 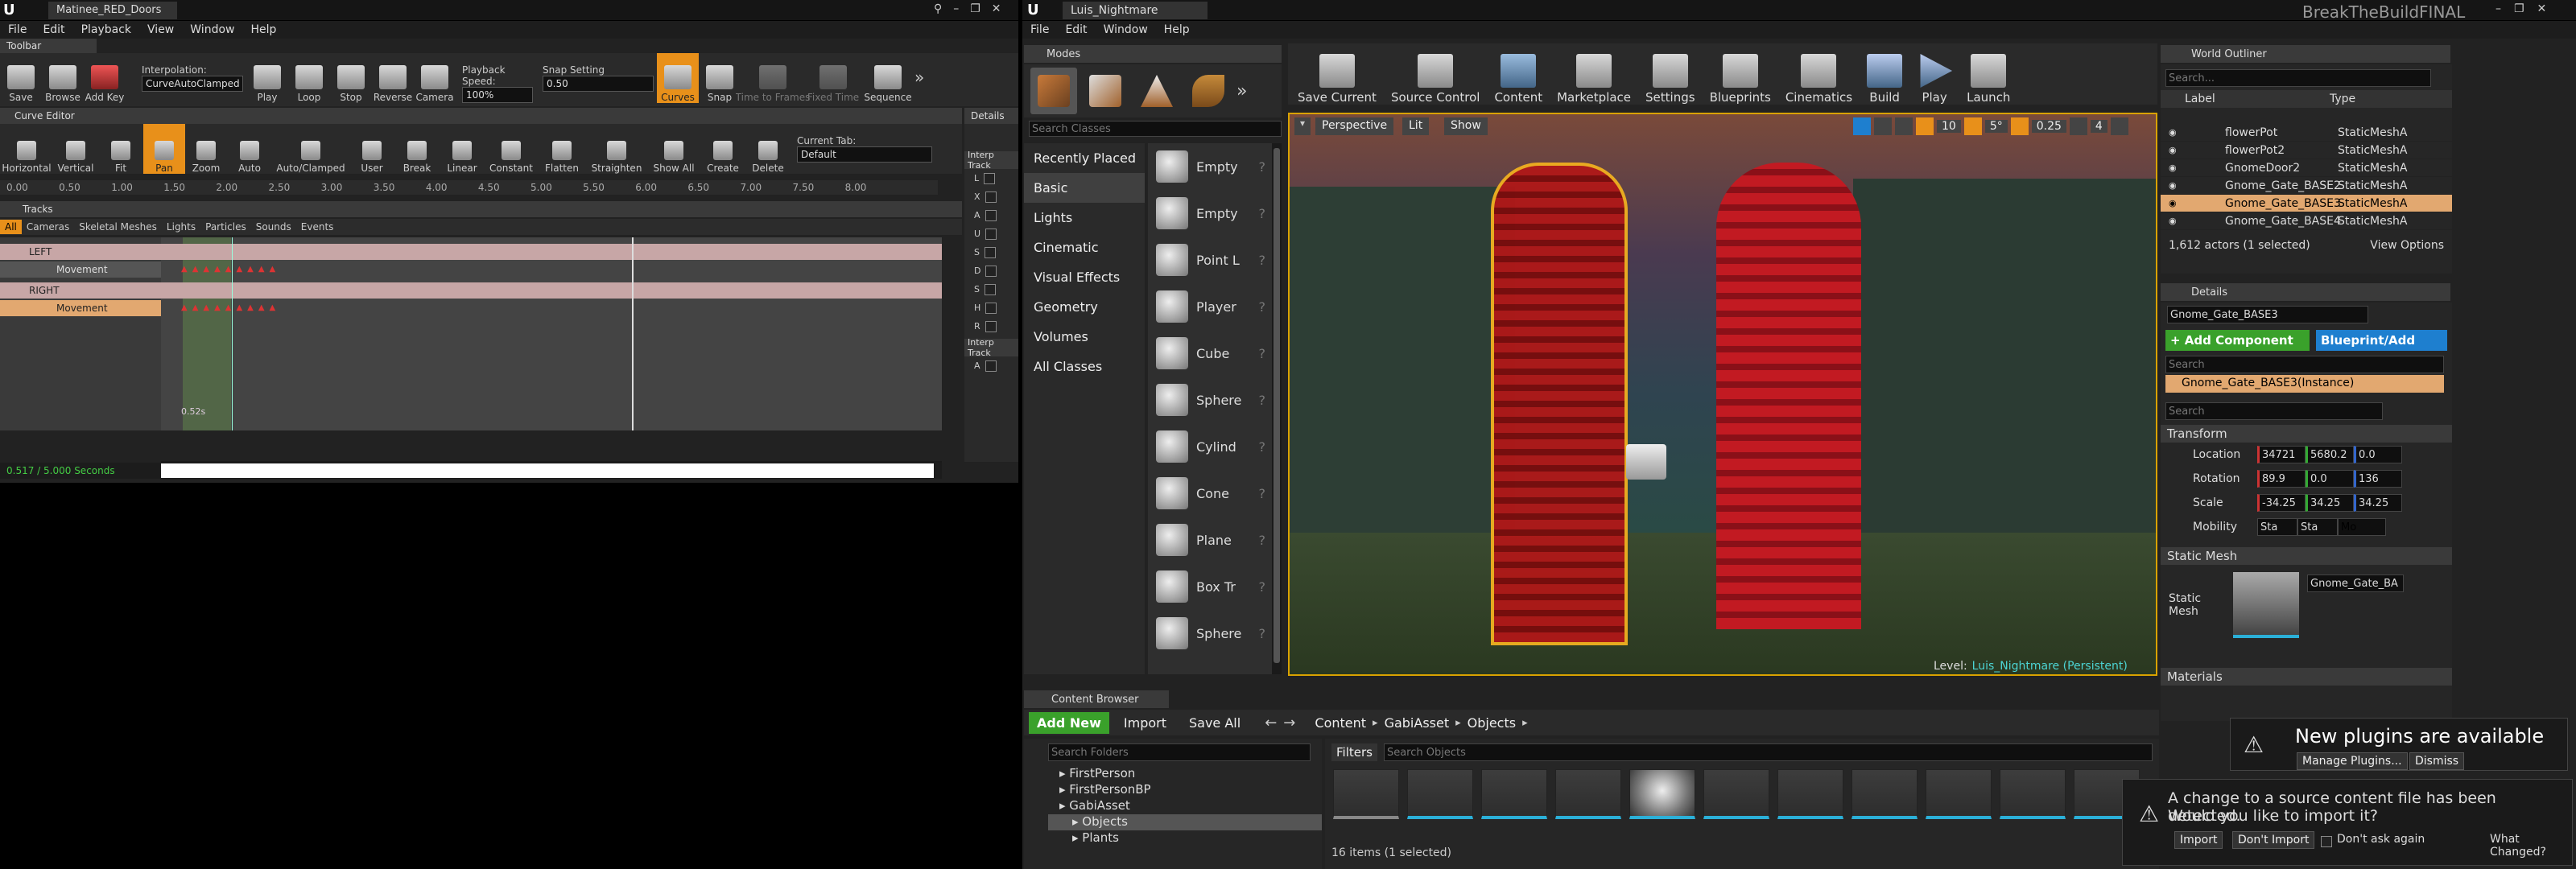 What do you see at coordinates (2237, 340) in the screenshot?
I see `add-component-button: + Add Component` at bounding box center [2237, 340].